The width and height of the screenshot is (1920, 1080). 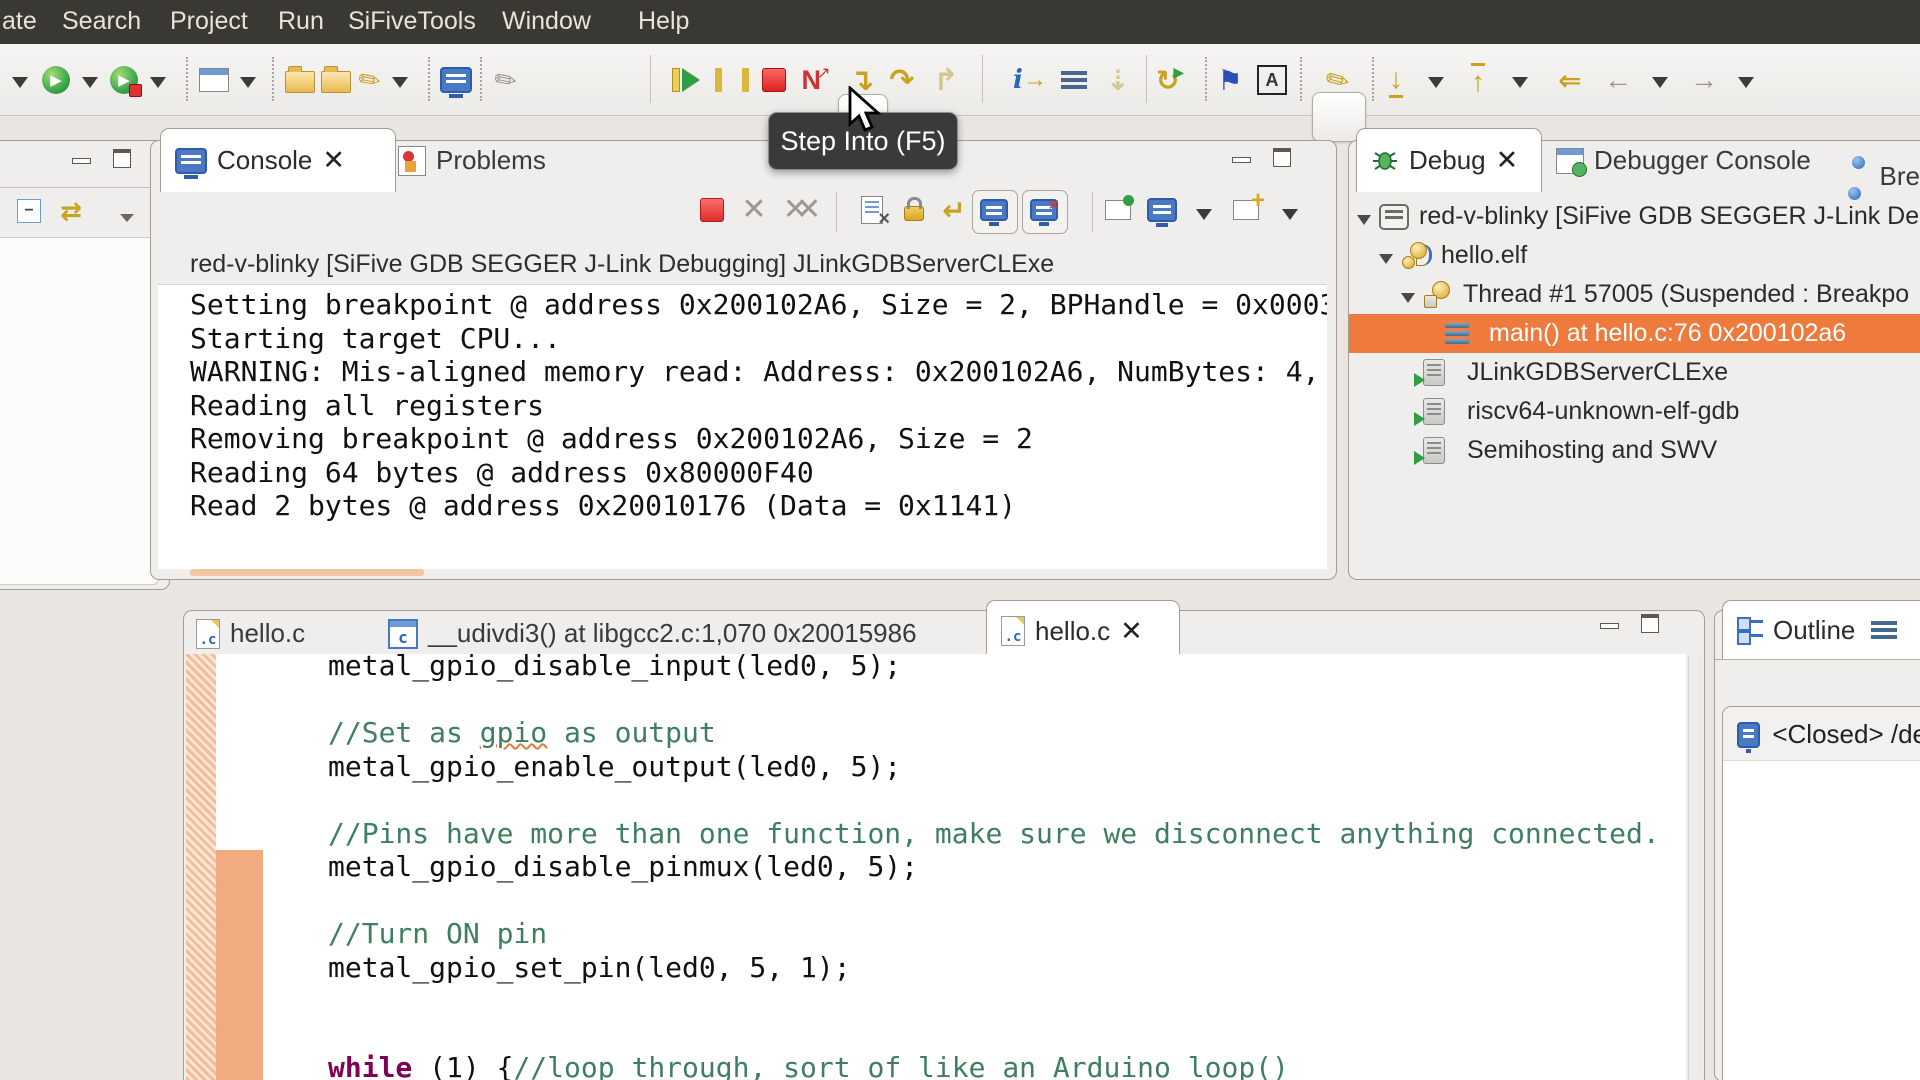 I want to click on debug-tree-row: hello.elf, so click(x=1634, y=255).